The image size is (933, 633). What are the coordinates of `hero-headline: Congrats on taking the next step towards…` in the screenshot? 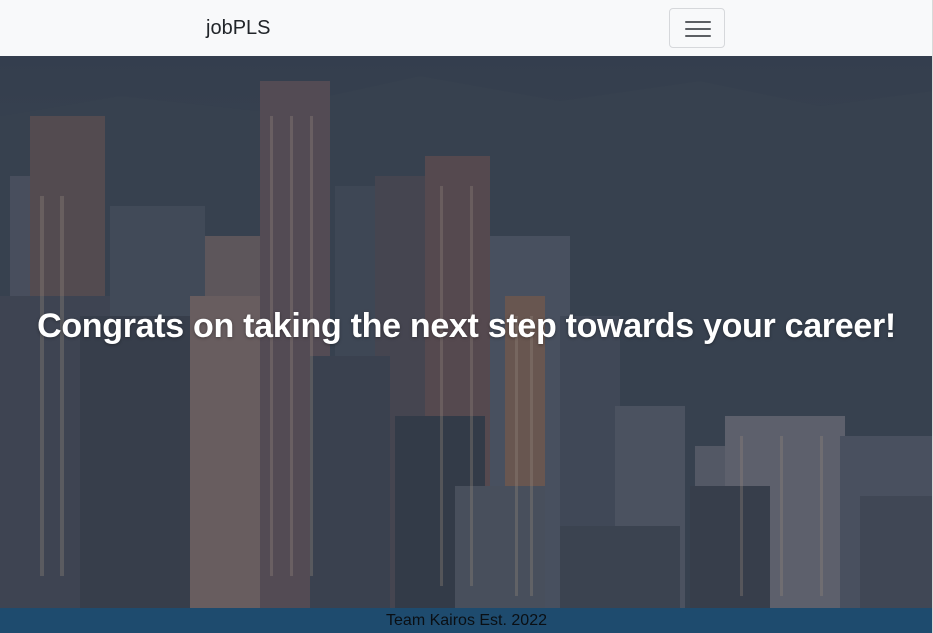 It's located at (466, 326).